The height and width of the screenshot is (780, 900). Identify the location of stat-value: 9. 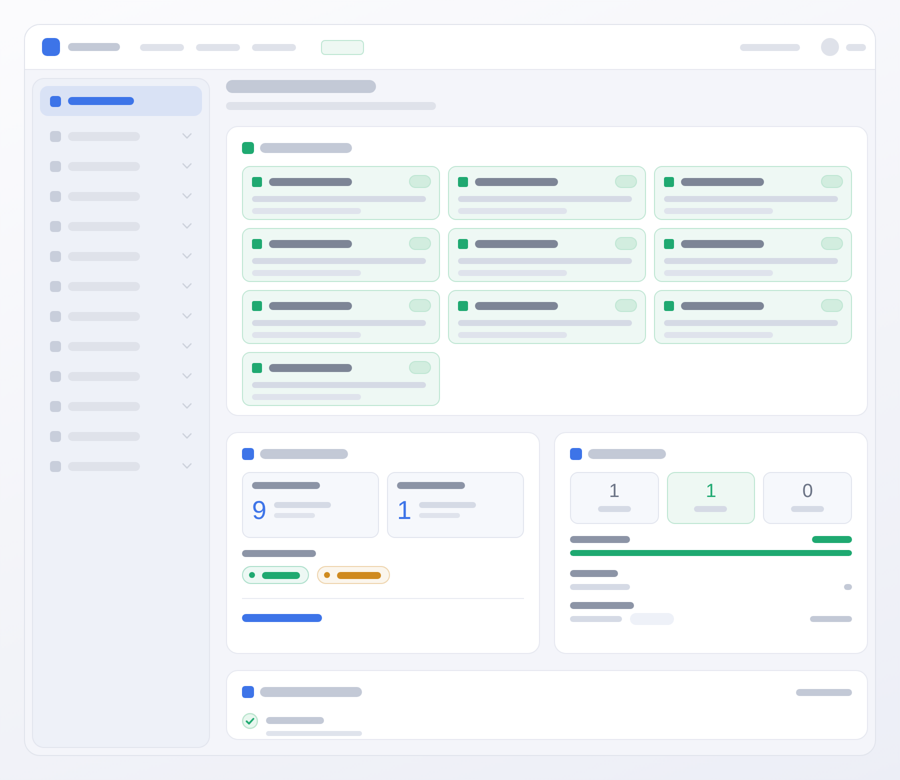
(260, 510).